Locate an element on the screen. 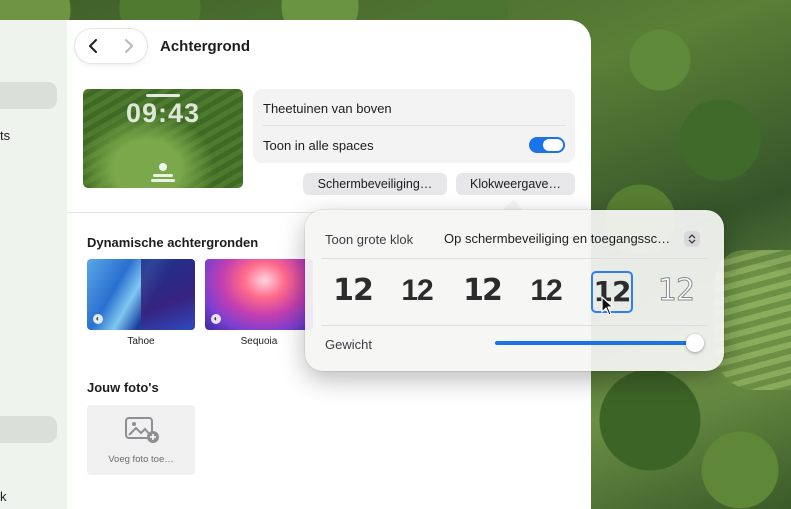 The image size is (791, 509). add-photo-icon is located at coordinates (142, 430).